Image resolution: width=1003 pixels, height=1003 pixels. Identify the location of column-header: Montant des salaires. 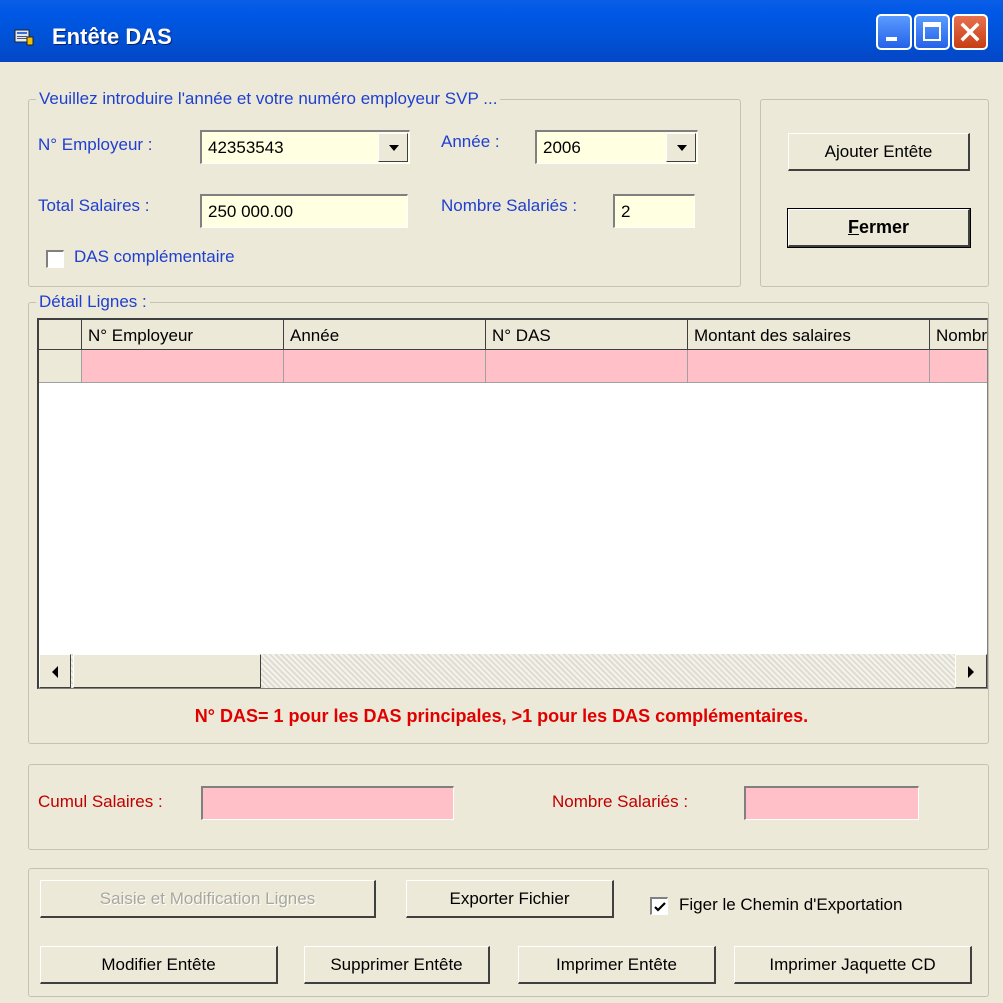
(809, 335).